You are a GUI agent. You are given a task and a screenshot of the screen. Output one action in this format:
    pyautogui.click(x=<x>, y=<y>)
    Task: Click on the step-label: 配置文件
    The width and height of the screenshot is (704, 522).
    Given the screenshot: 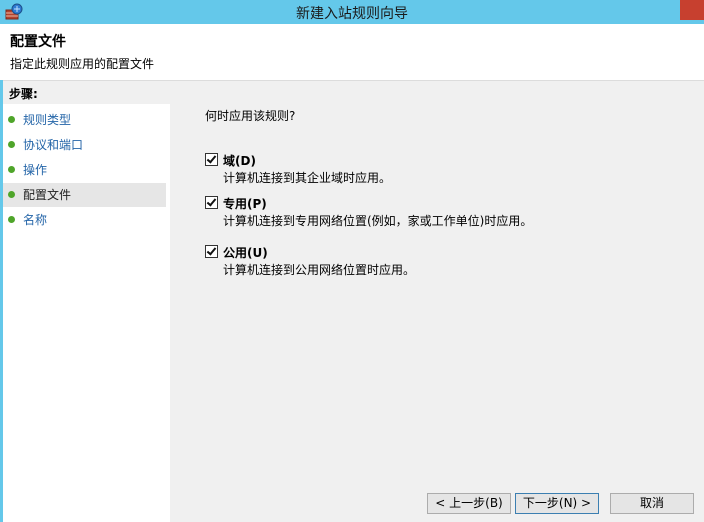 What is the action you would take?
    pyautogui.click(x=47, y=195)
    